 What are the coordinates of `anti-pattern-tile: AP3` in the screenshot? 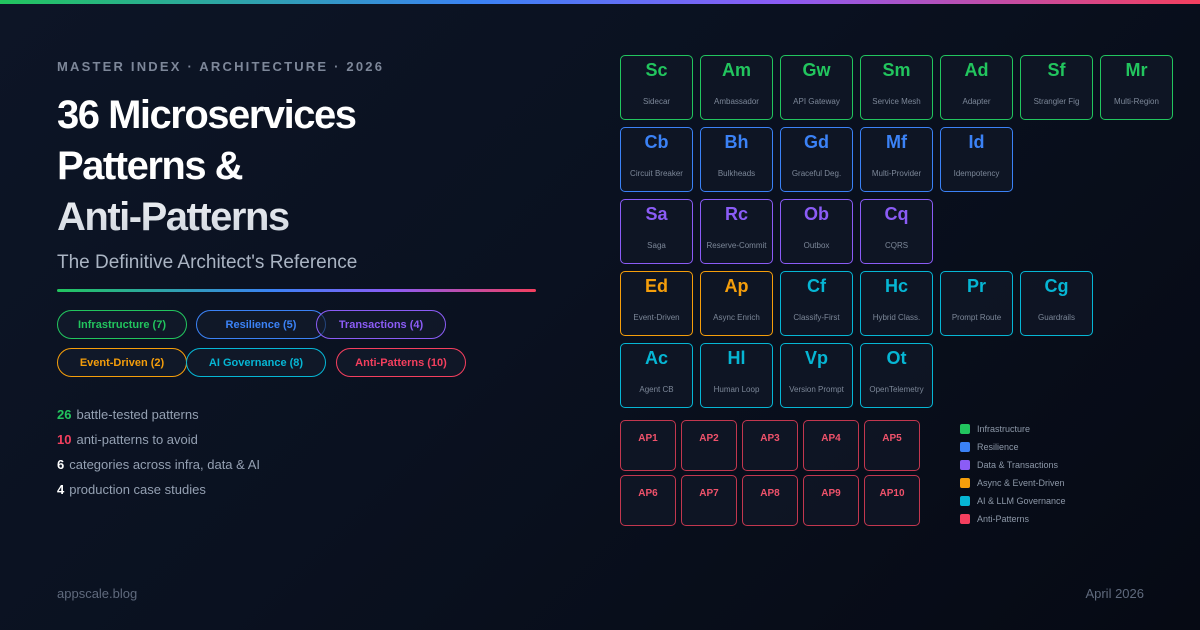 It's located at (770, 445).